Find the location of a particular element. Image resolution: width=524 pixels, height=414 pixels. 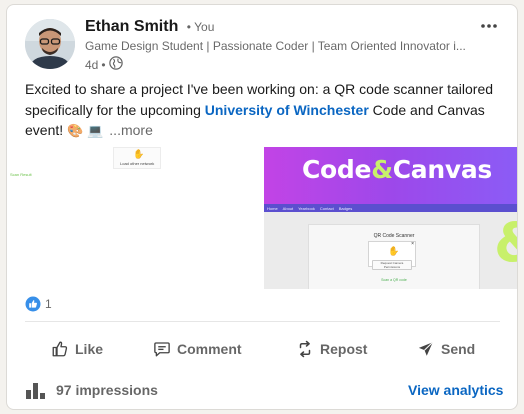

ellipsis-icon is located at coordinates (489, 26).